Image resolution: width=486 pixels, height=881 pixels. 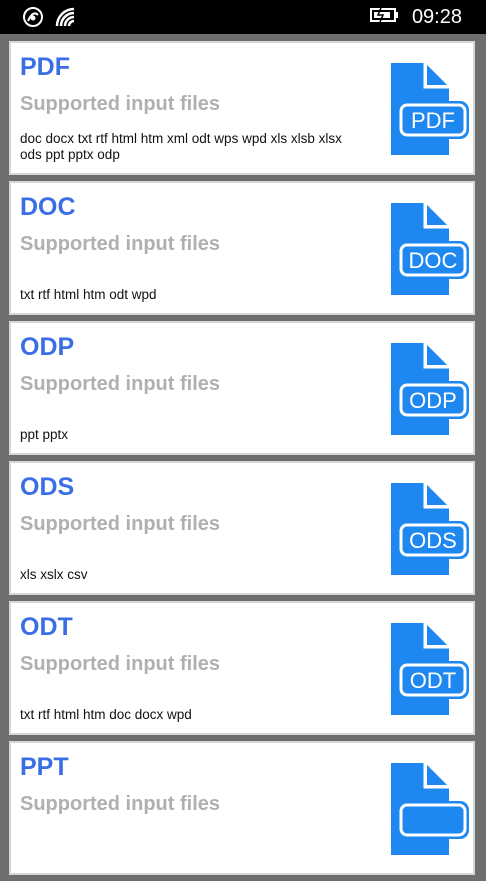 I want to click on document-icon, so click(x=430, y=809).